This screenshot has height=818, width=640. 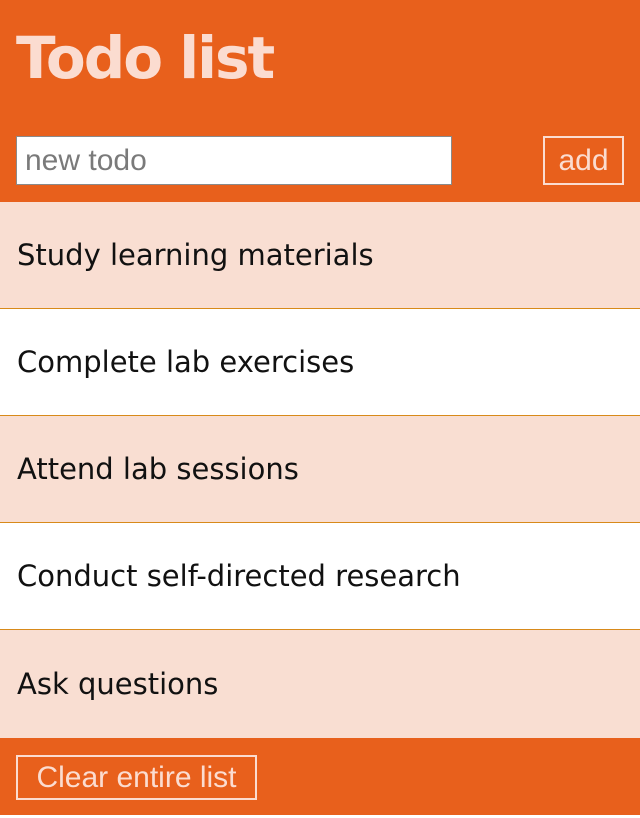 What do you see at coordinates (320, 684) in the screenshot?
I see `todo-item: Ask questions` at bounding box center [320, 684].